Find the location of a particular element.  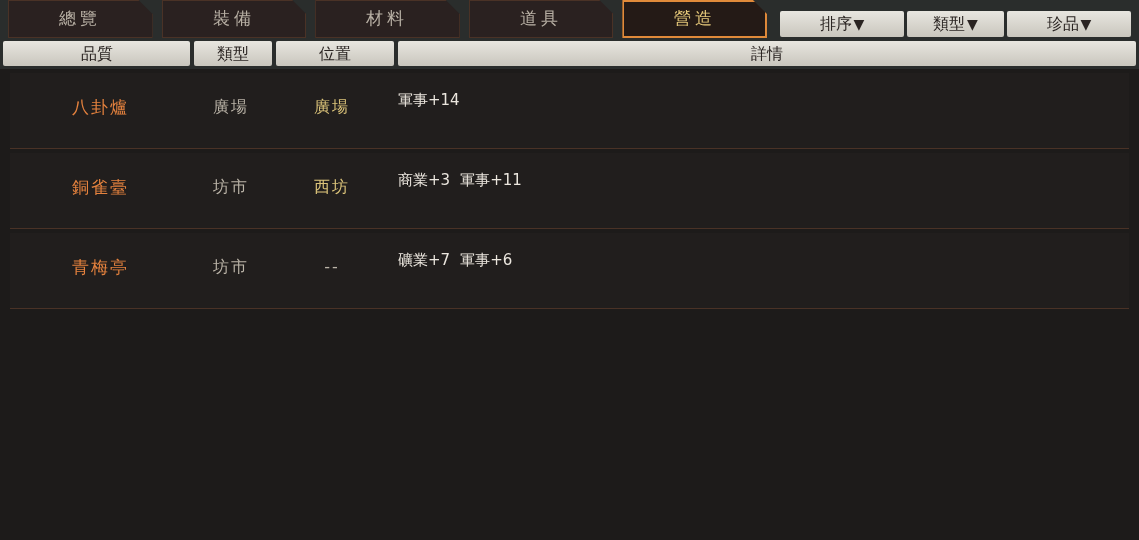

item-location: 廣場 is located at coordinates (332, 107).